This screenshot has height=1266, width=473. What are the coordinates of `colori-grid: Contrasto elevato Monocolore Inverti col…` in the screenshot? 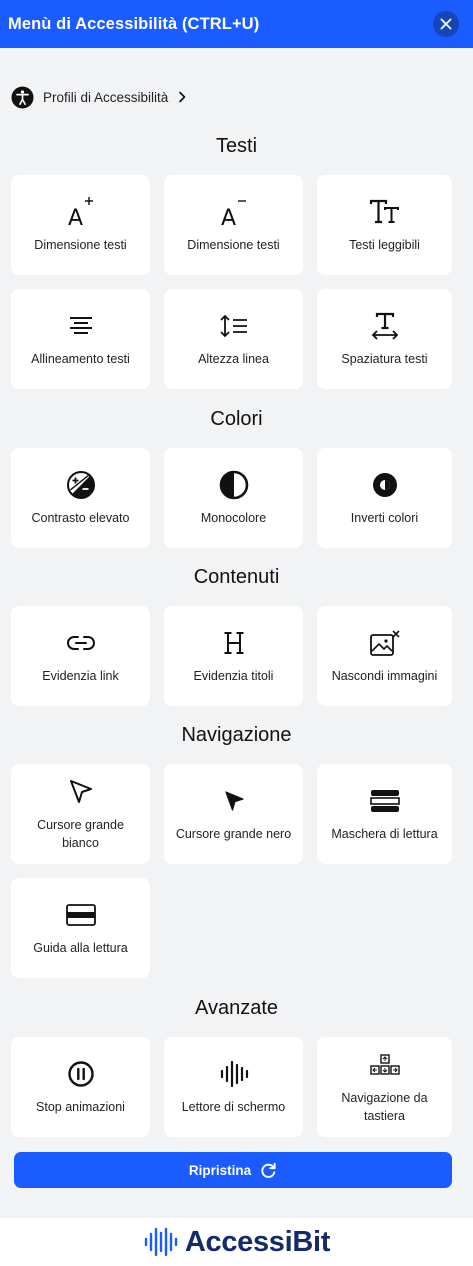 It's located at (231, 498).